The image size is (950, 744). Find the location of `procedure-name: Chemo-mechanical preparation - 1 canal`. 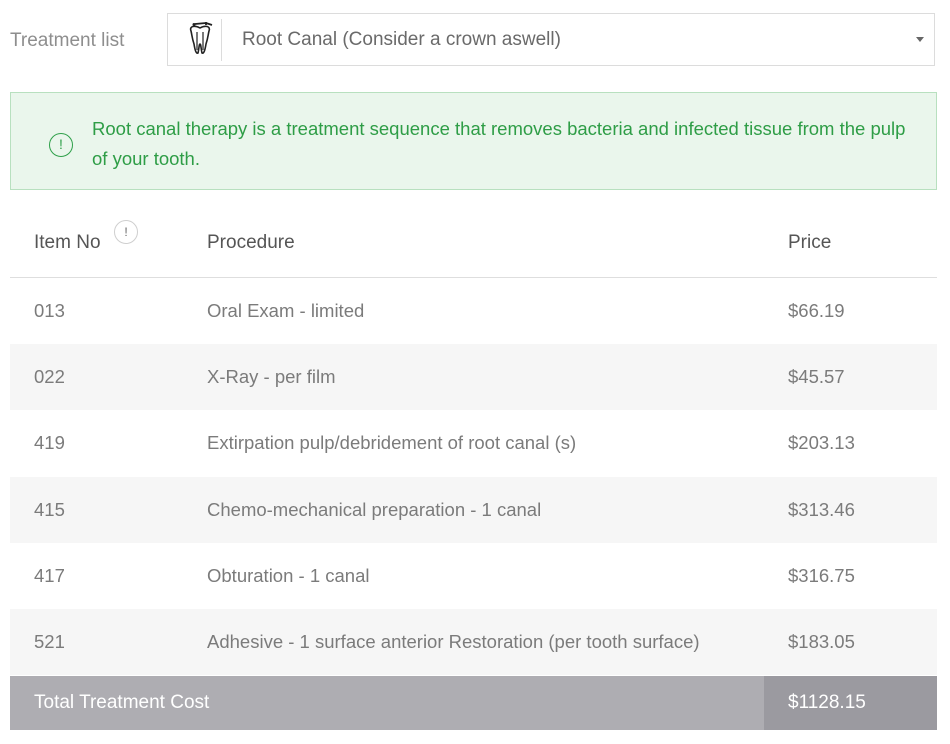

procedure-name: Chemo-mechanical preparation - 1 canal is located at coordinates (374, 509).